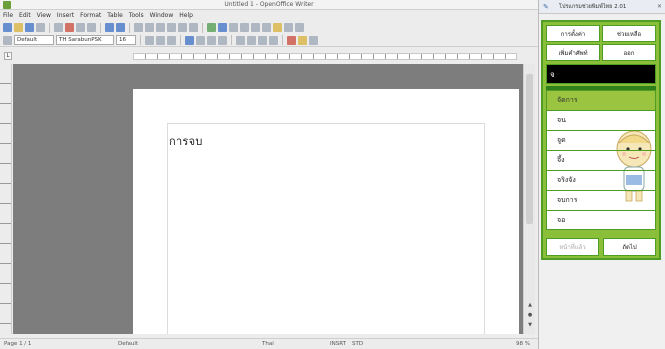 The width and height of the screenshot is (665, 349). I want to click on close-icon: ✕, so click(659, 6).